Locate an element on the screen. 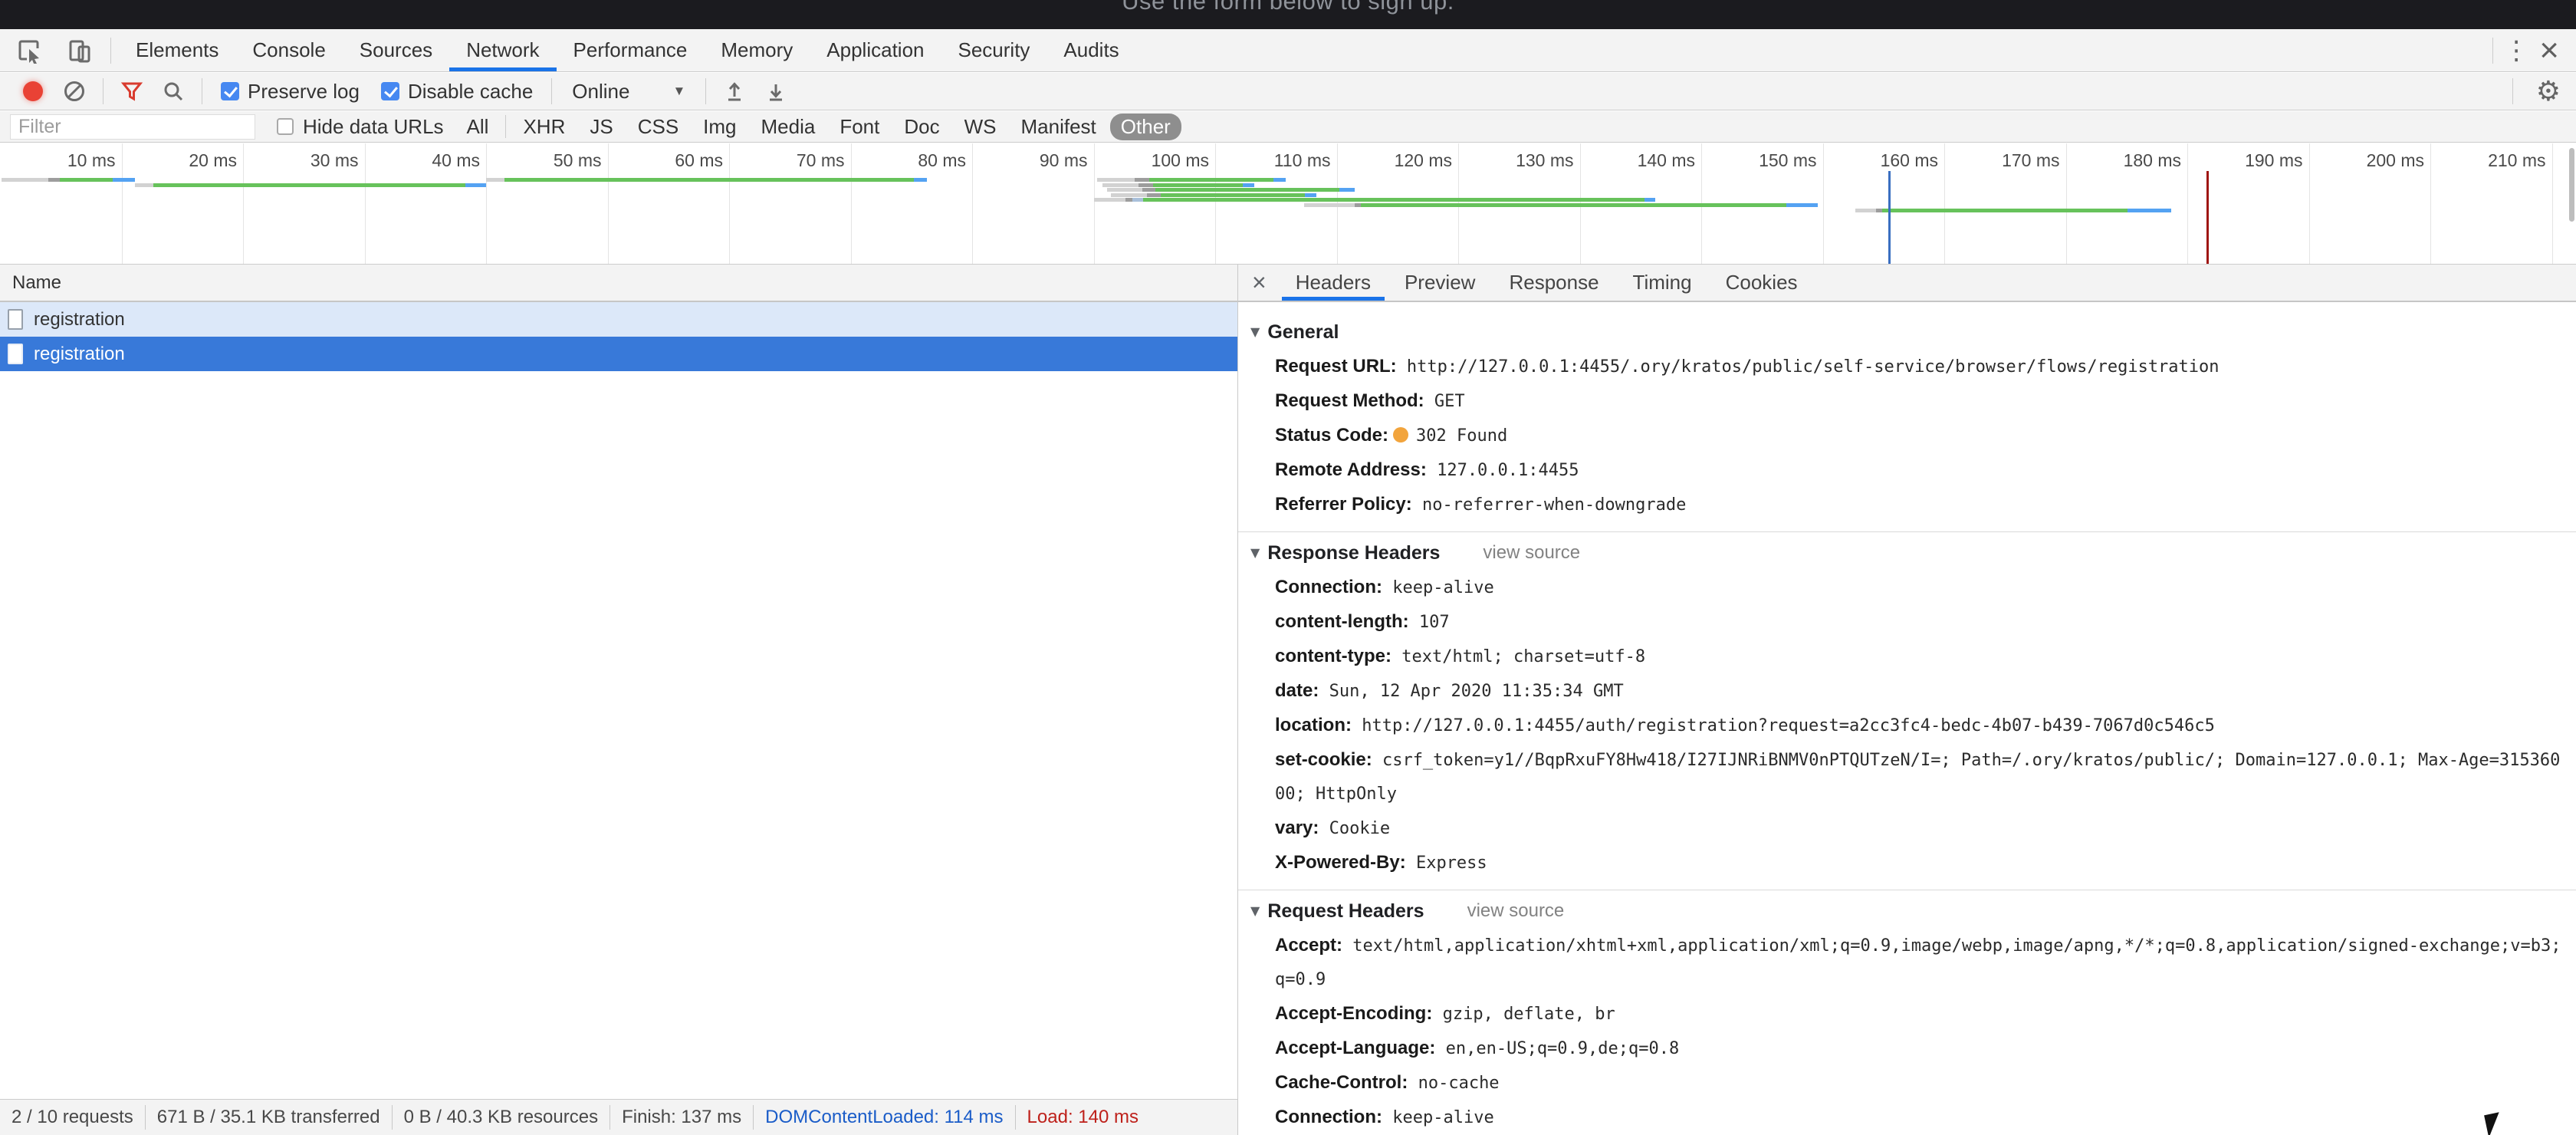 The width and height of the screenshot is (2576, 1135). filter-pill-manifest: Manifest is located at coordinates (1058, 127).